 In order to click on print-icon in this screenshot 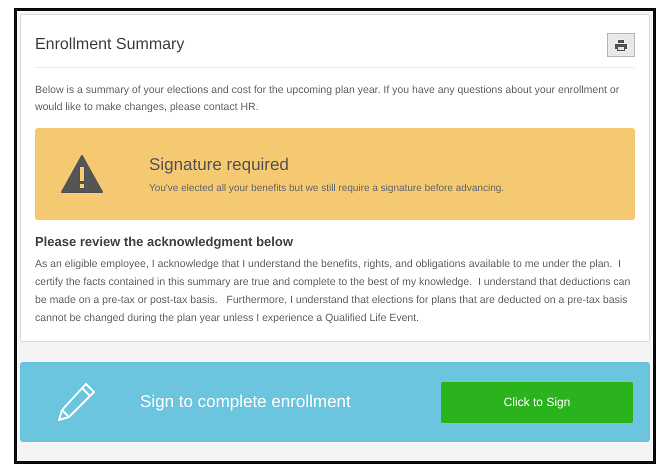, I will do `click(621, 45)`.